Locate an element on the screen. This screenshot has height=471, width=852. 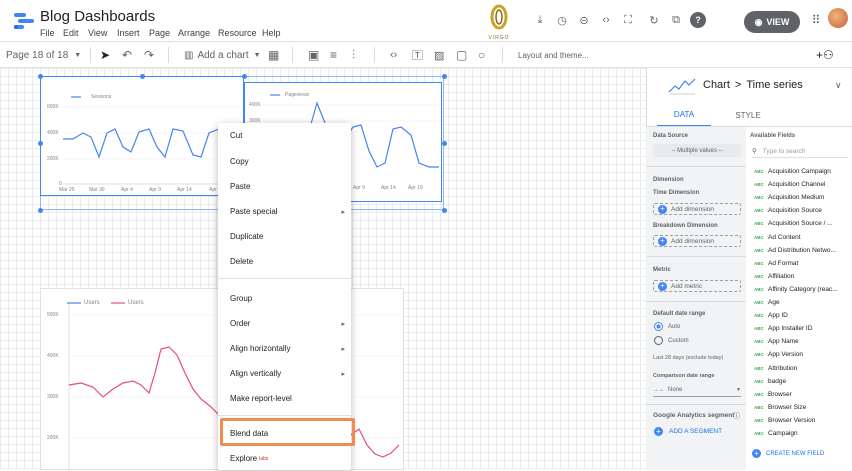
x-tick: Apr 19 is located at coordinates (415, 188).